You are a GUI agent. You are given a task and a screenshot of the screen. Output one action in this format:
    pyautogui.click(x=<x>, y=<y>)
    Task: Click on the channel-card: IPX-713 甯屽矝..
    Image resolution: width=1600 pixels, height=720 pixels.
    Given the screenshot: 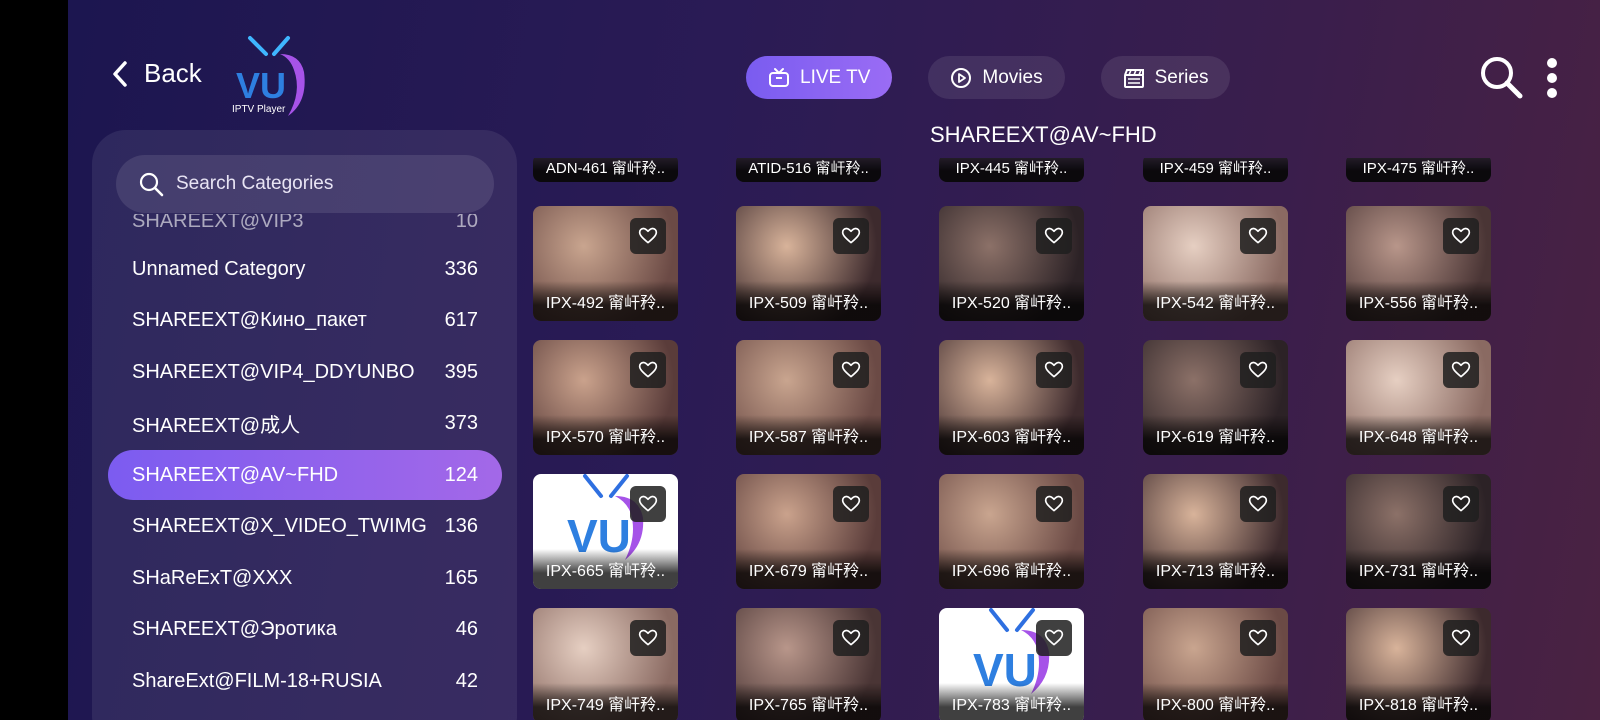 What is the action you would take?
    pyautogui.click(x=1215, y=531)
    